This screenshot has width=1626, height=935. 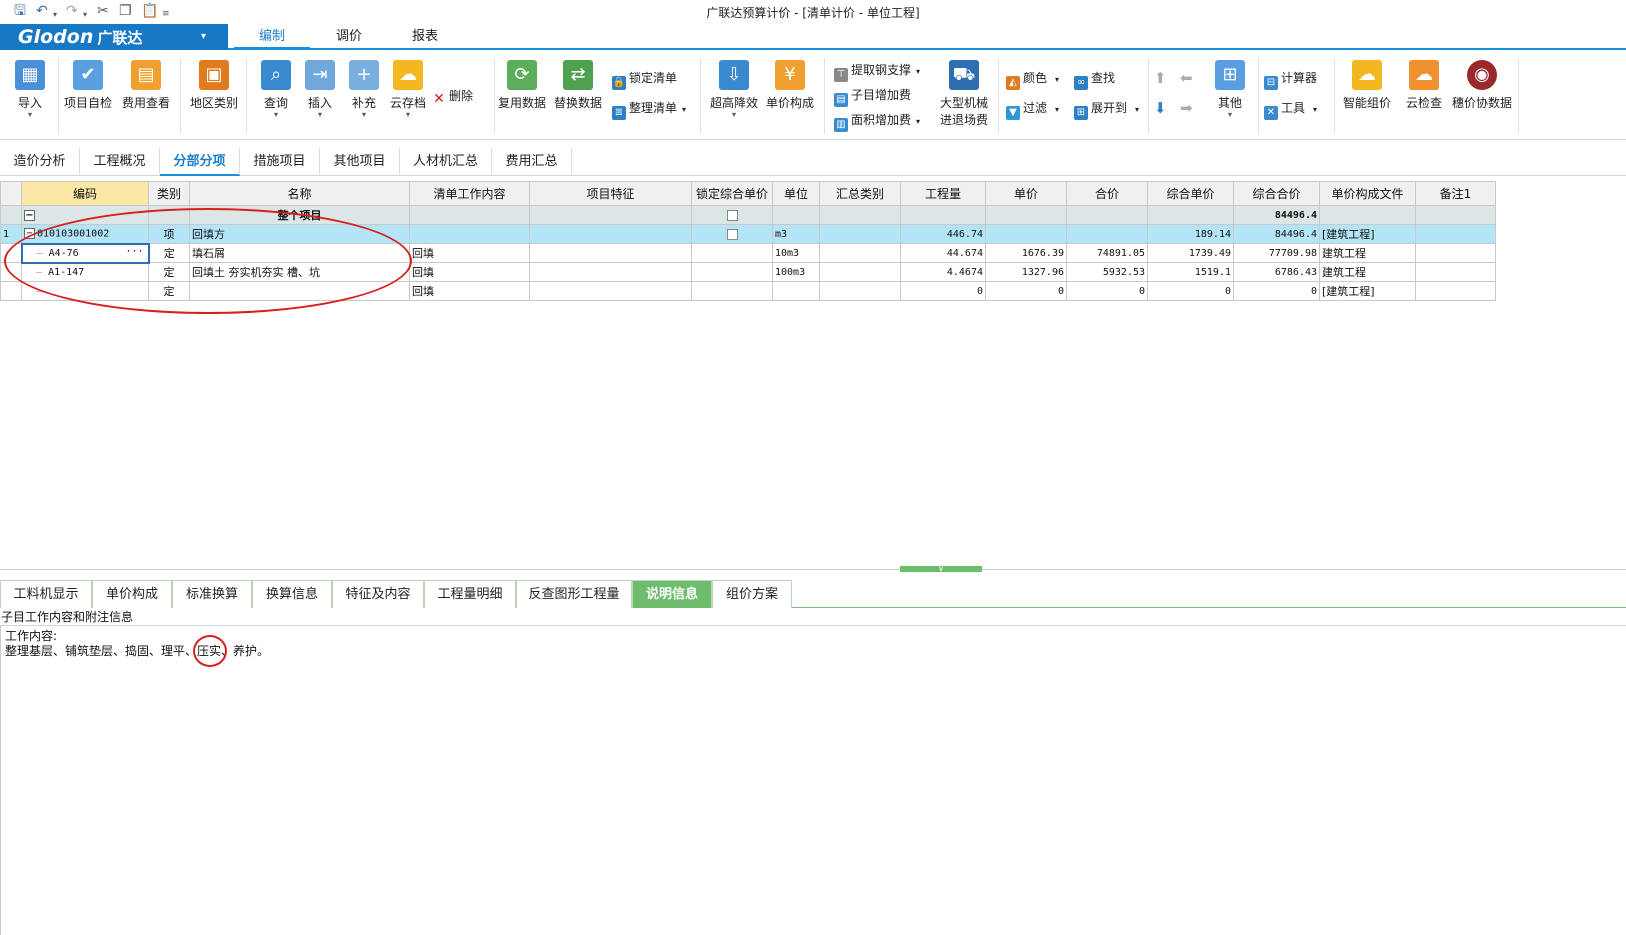 What do you see at coordinates (299, 291) in the screenshot?
I see `name-cell` at bounding box center [299, 291].